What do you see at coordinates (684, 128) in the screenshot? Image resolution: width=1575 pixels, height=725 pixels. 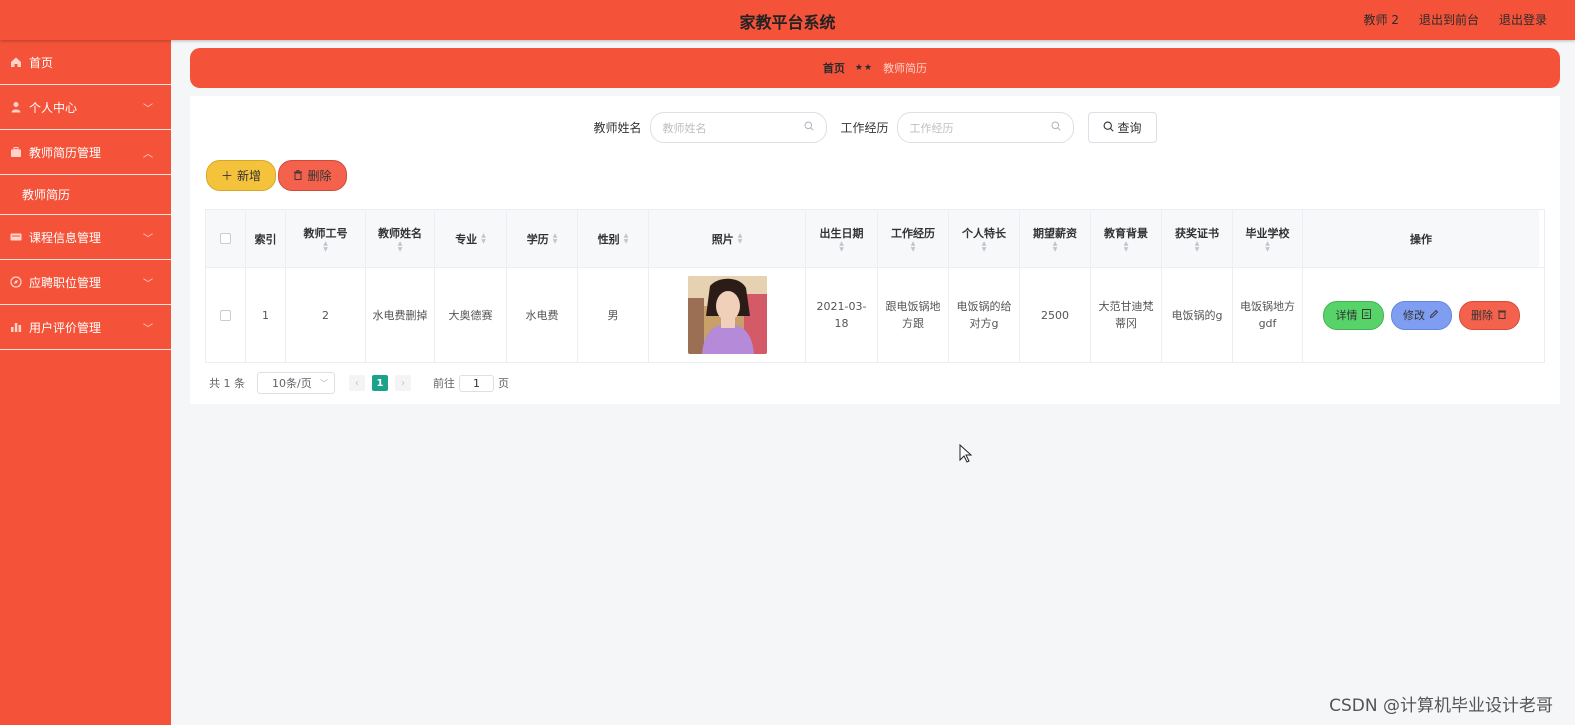 I see `input-placeholder: 教师姓名` at bounding box center [684, 128].